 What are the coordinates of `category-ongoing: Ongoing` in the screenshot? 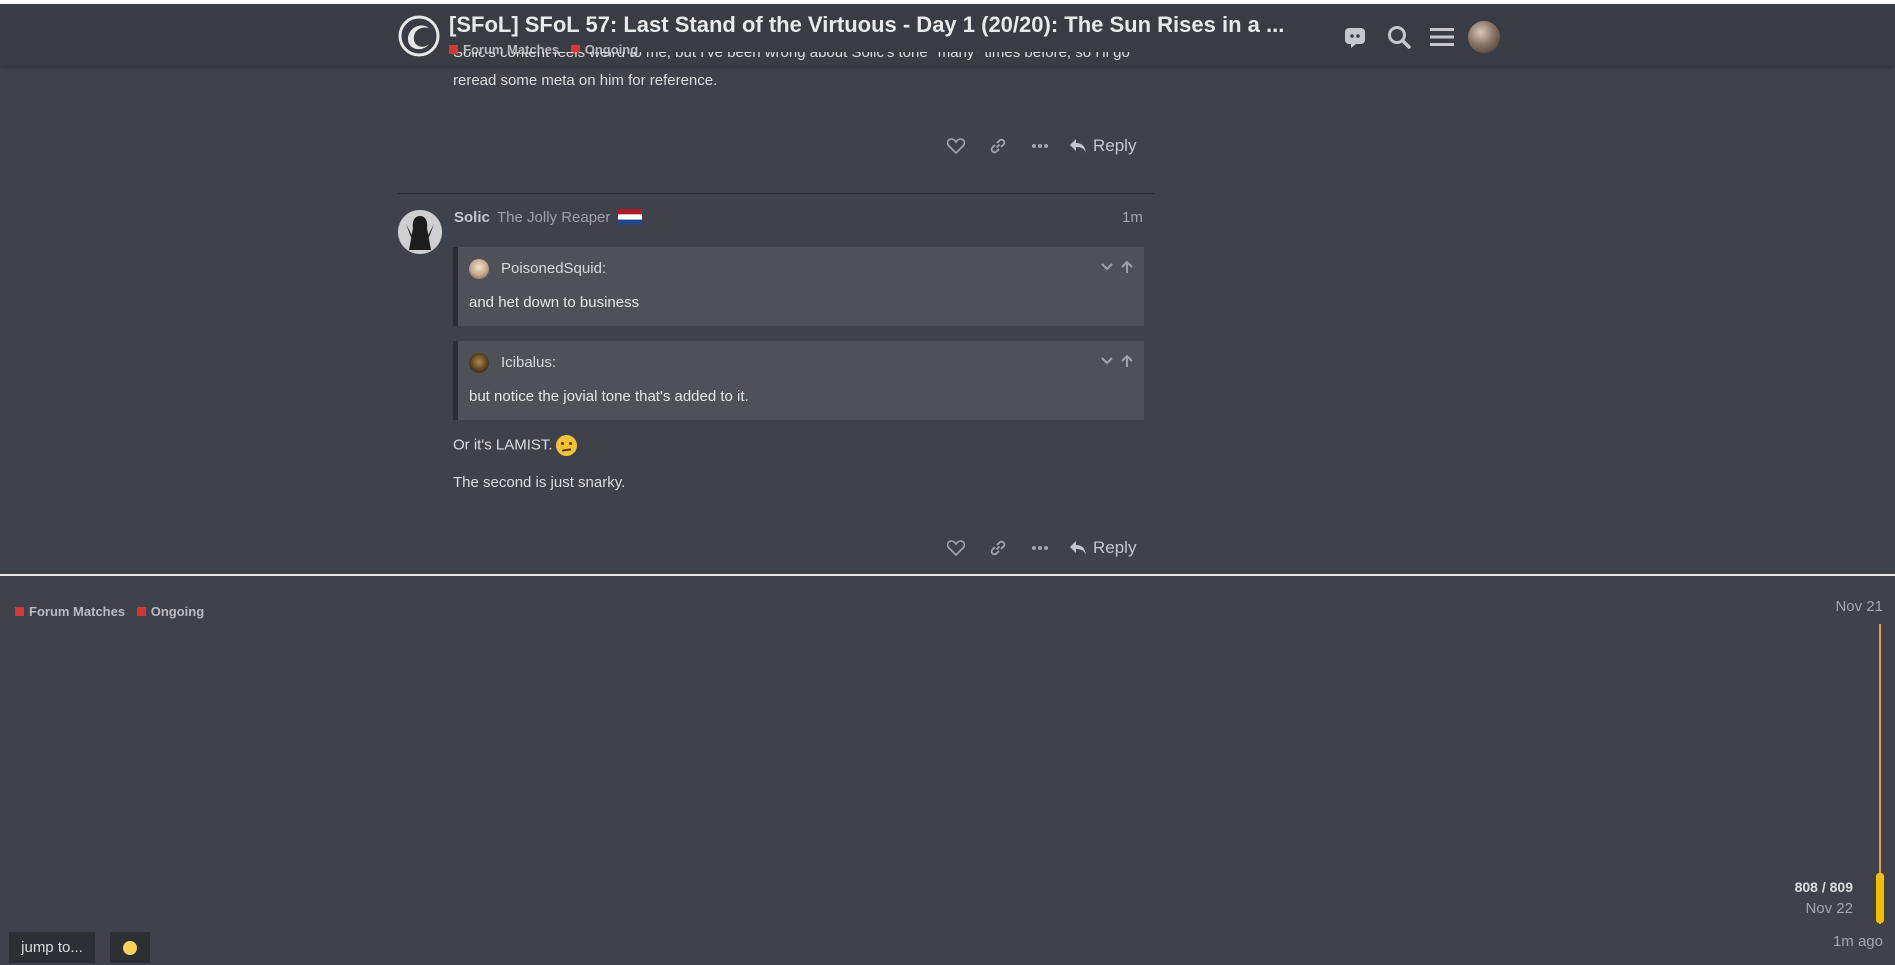 It's located at (170, 611).